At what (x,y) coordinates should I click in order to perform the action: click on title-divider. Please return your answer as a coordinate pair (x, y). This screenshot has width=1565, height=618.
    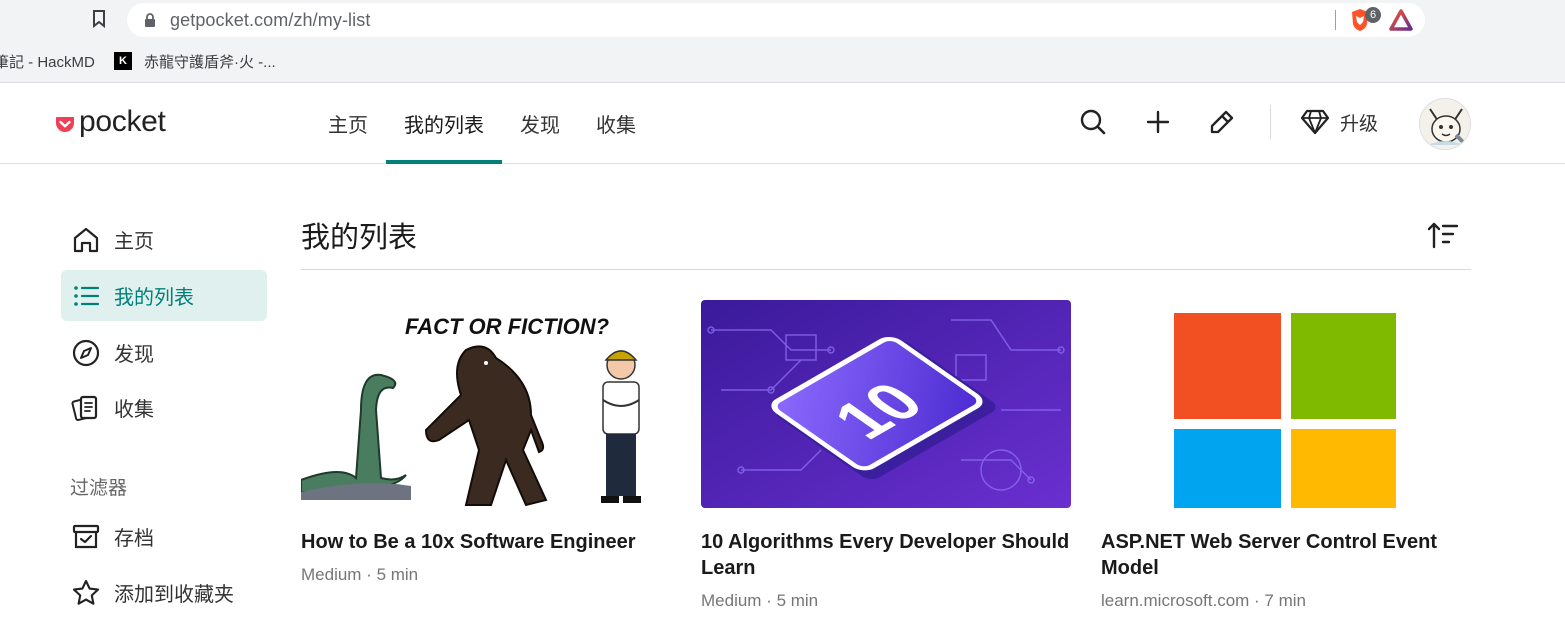
    Looking at the image, I should click on (886, 269).